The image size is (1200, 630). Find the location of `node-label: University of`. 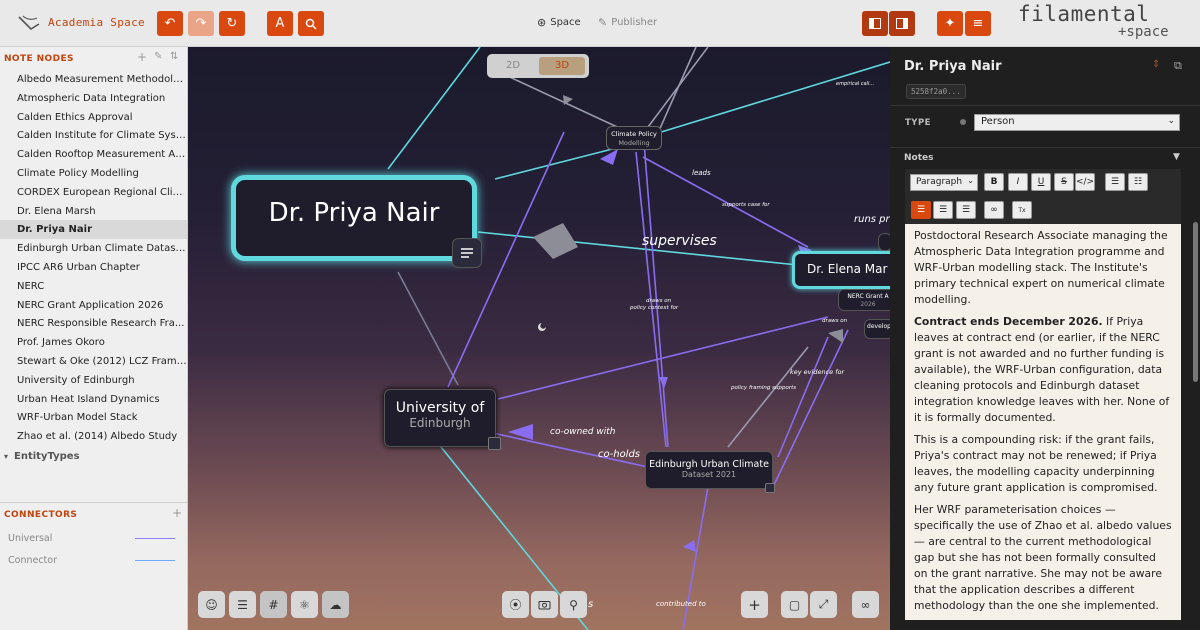

node-label: University of is located at coordinates (440, 408).